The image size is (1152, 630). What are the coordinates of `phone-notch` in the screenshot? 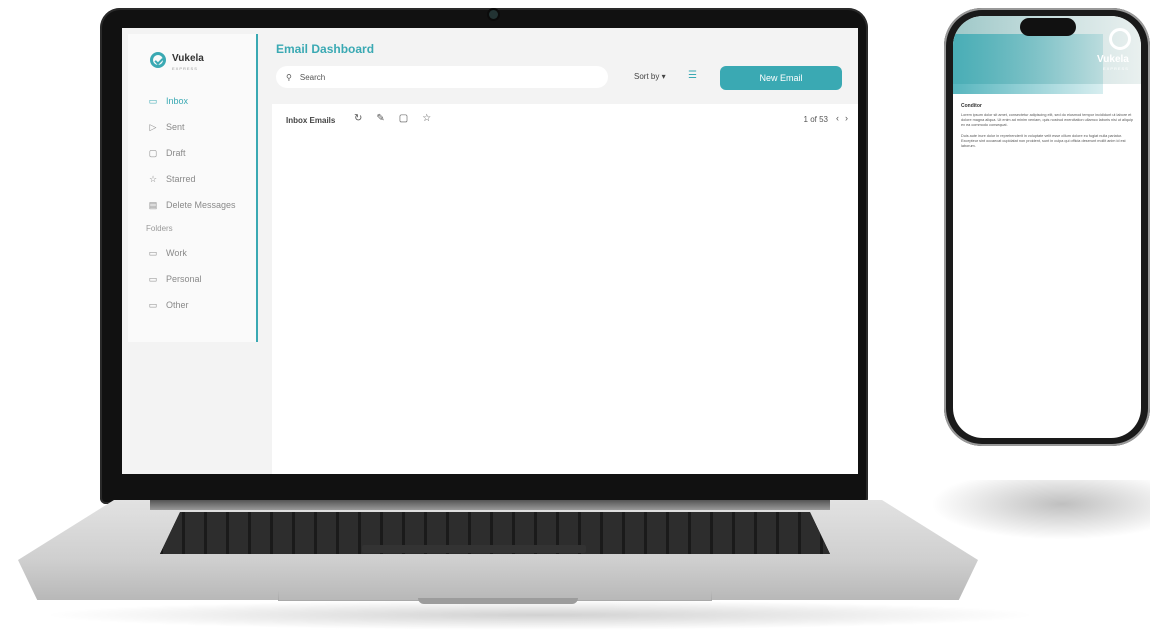 It's located at (1048, 27).